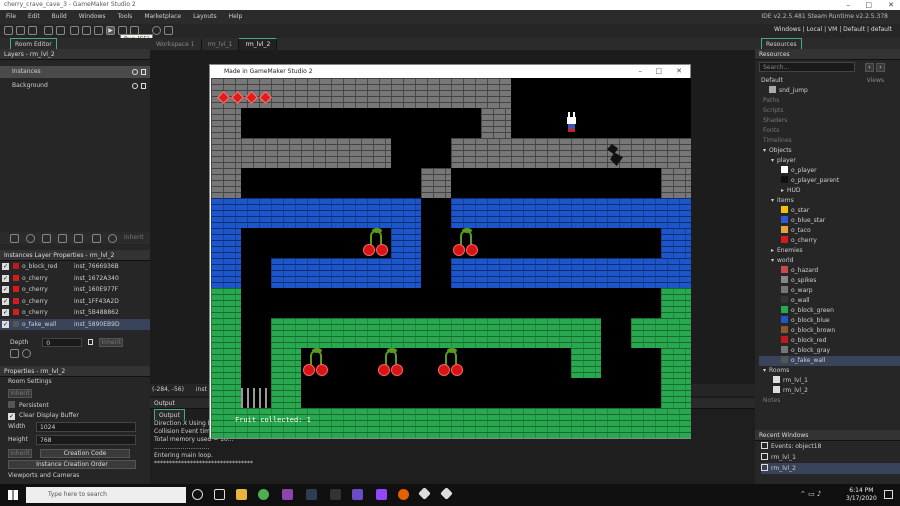  What do you see at coordinates (357, 494) in the screenshot?
I see `discord-icon` at bounding box center [357, 494].